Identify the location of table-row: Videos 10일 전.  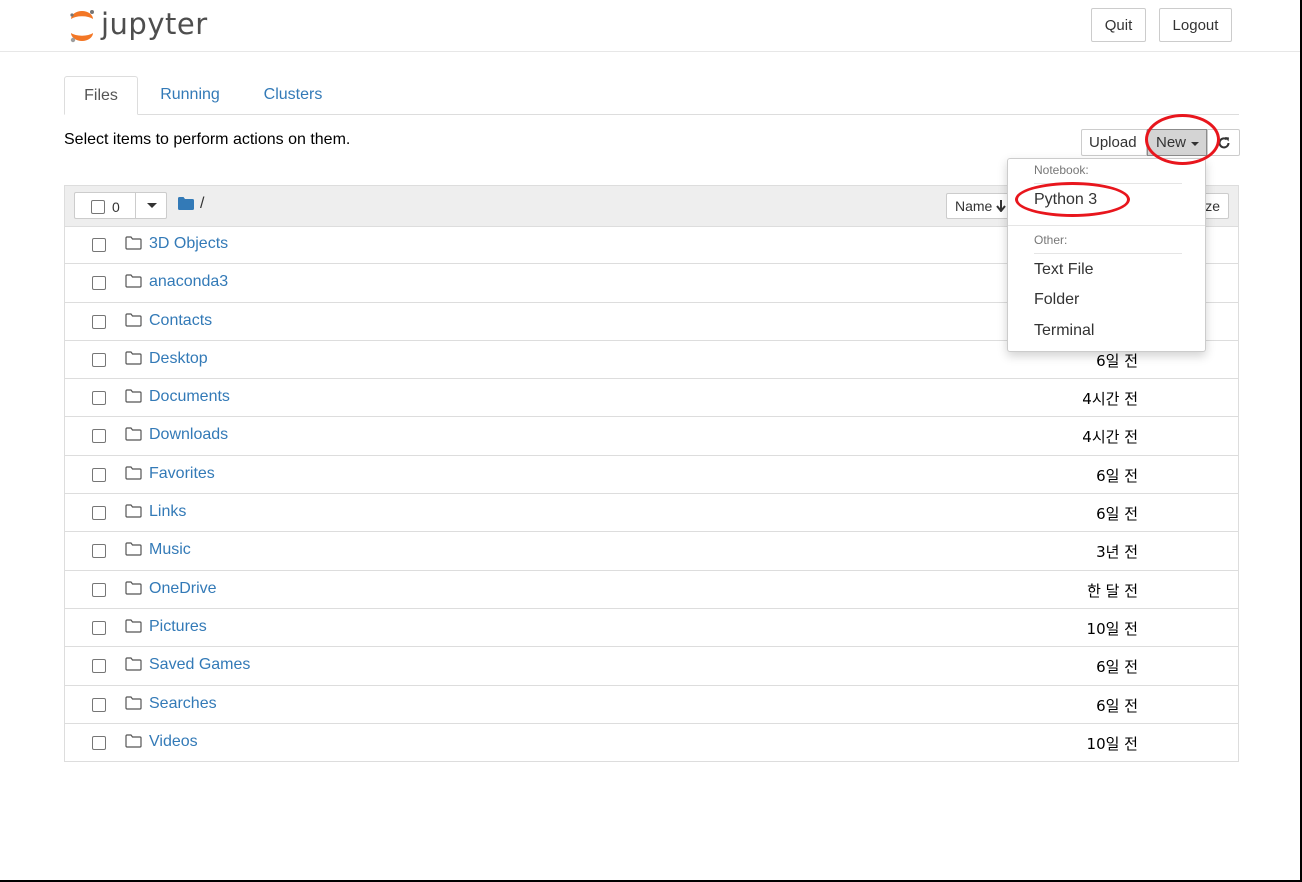
(651, 743).